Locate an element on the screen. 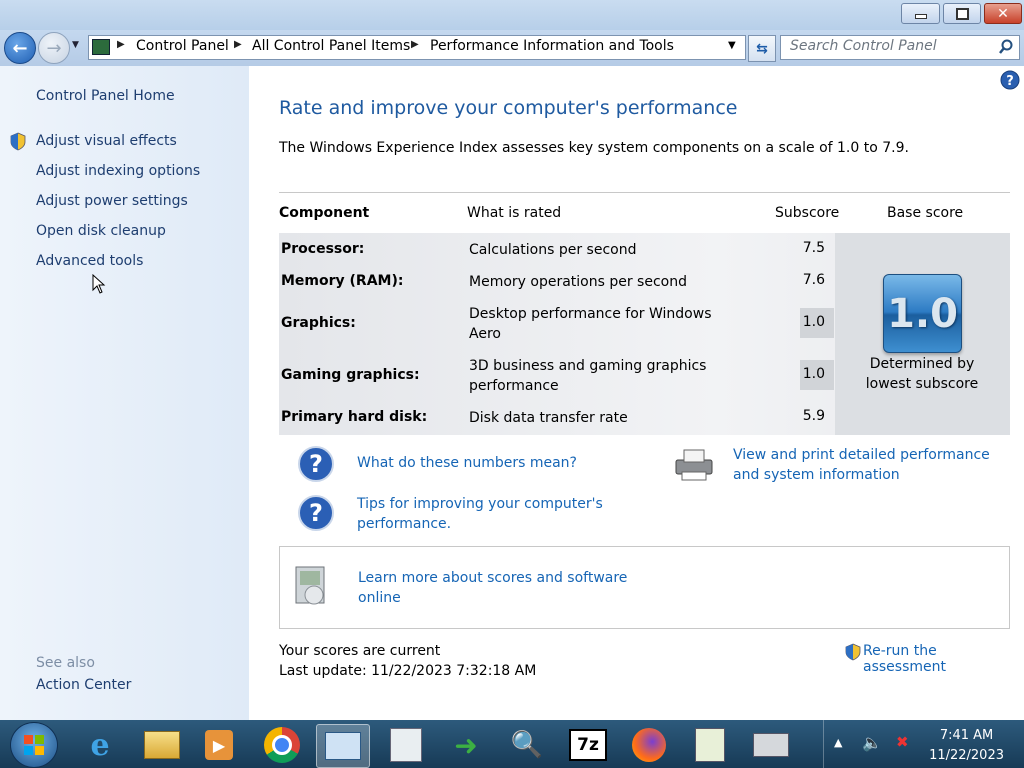 The width and height of the screenshot is (1024, 768). address-dropdown-icon: ▼ is located at coordinates (732, 45).